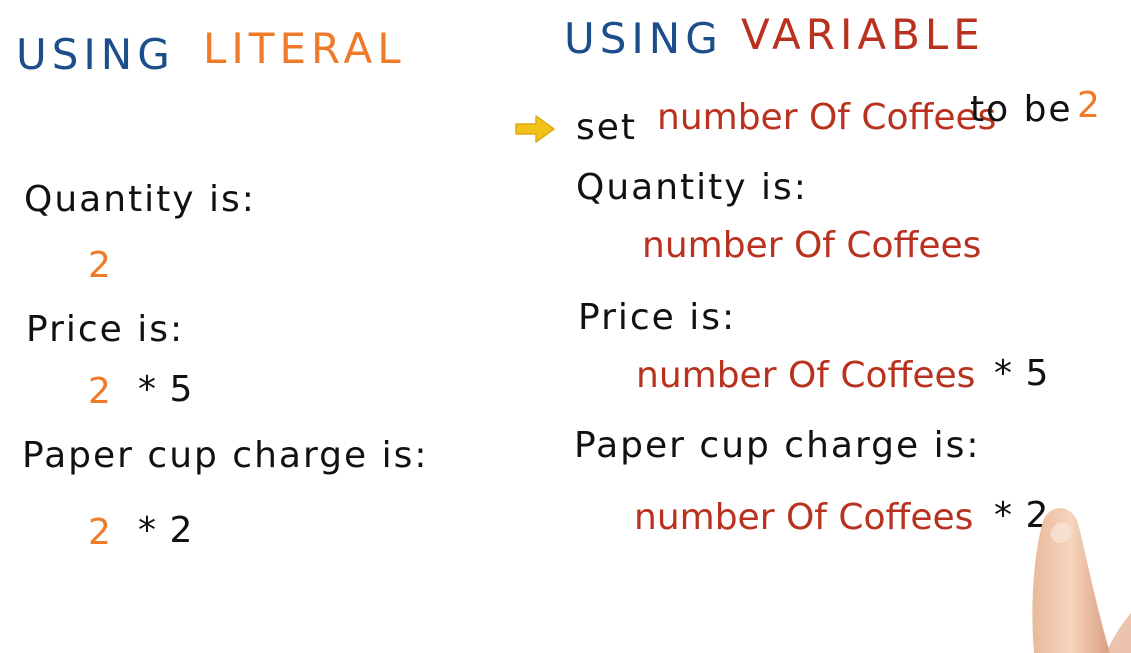  I want to click on right-heading-using: USING, so click(643, 38).